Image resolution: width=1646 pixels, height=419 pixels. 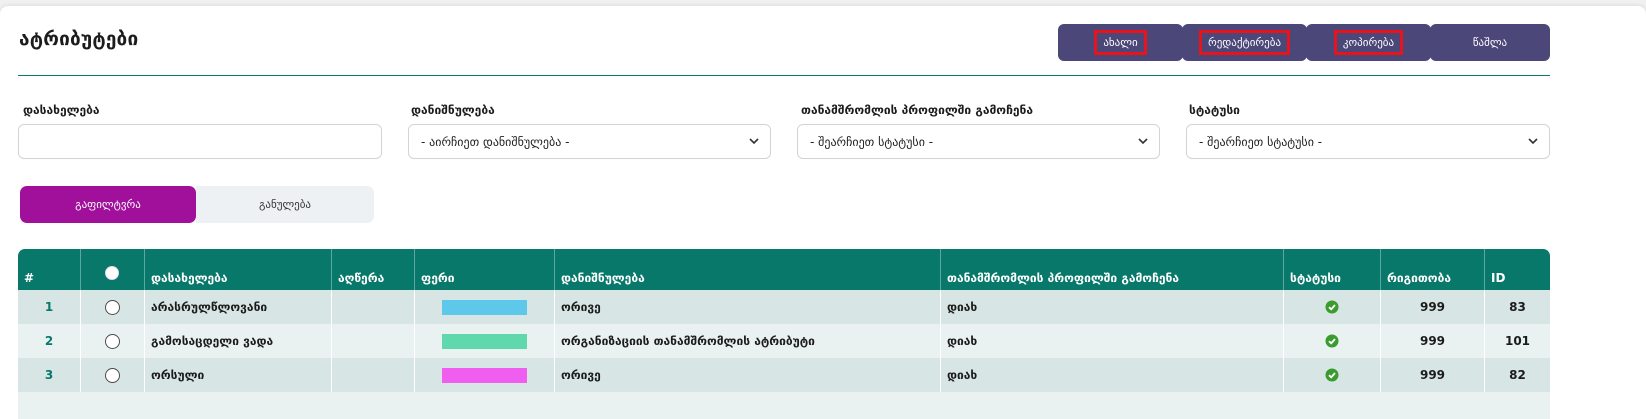 What do you see at coordinates (49, 307) in the screenshot?
I see `row-number: 1` at bounding box center [49, 307].